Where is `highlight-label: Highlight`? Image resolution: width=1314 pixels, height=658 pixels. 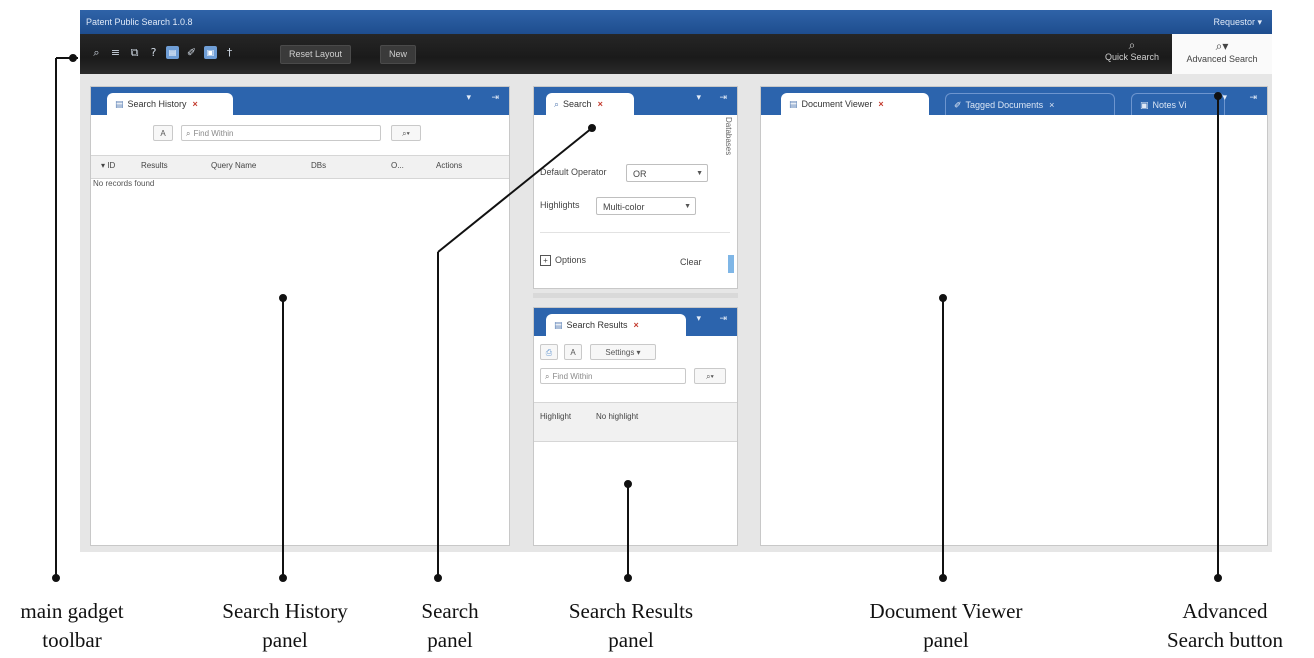 highlight-label: Highlight is located at coordinates (556, 416).